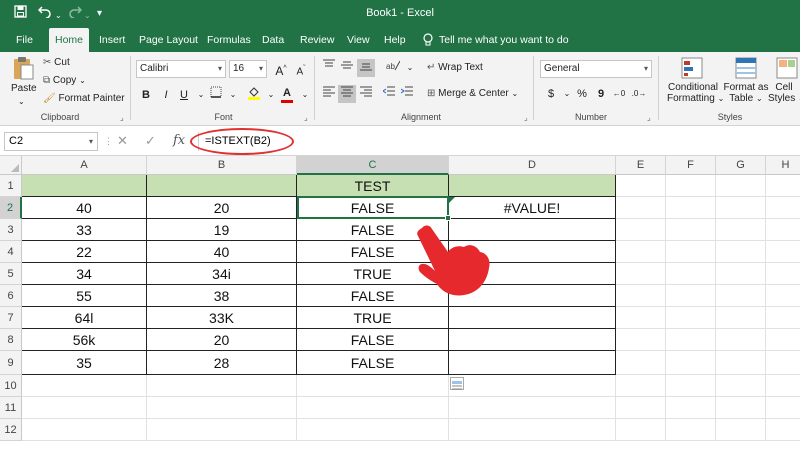  What do you see at coordinates (496, 40) in the screenshot?
I see `tell-me-search: Tell me what you want to do` at bounding box center [496, 40].